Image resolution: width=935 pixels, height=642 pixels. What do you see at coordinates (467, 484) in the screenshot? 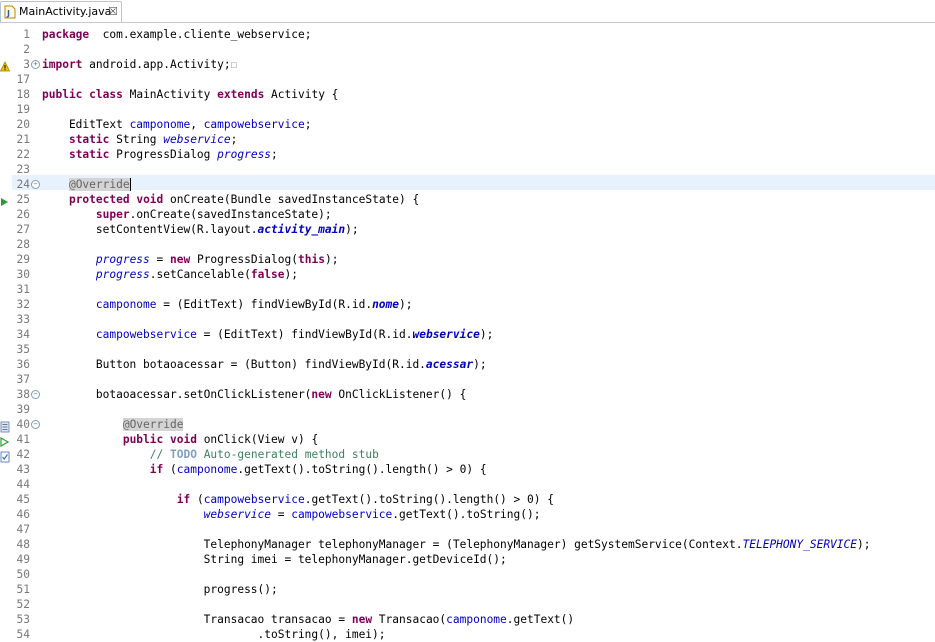
I see `code-line: 44` at bounding box center [467, 484].